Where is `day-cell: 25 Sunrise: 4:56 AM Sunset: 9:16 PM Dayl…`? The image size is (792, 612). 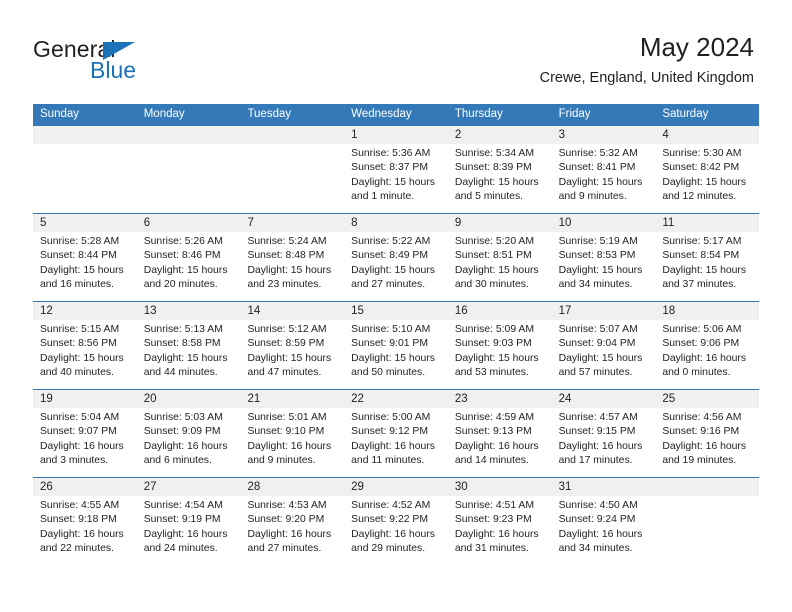 day-cell: 25 Sunrise: 4:56 AM Sunset: 9:16 PM Dayl… is located at coordinates (707, 433).